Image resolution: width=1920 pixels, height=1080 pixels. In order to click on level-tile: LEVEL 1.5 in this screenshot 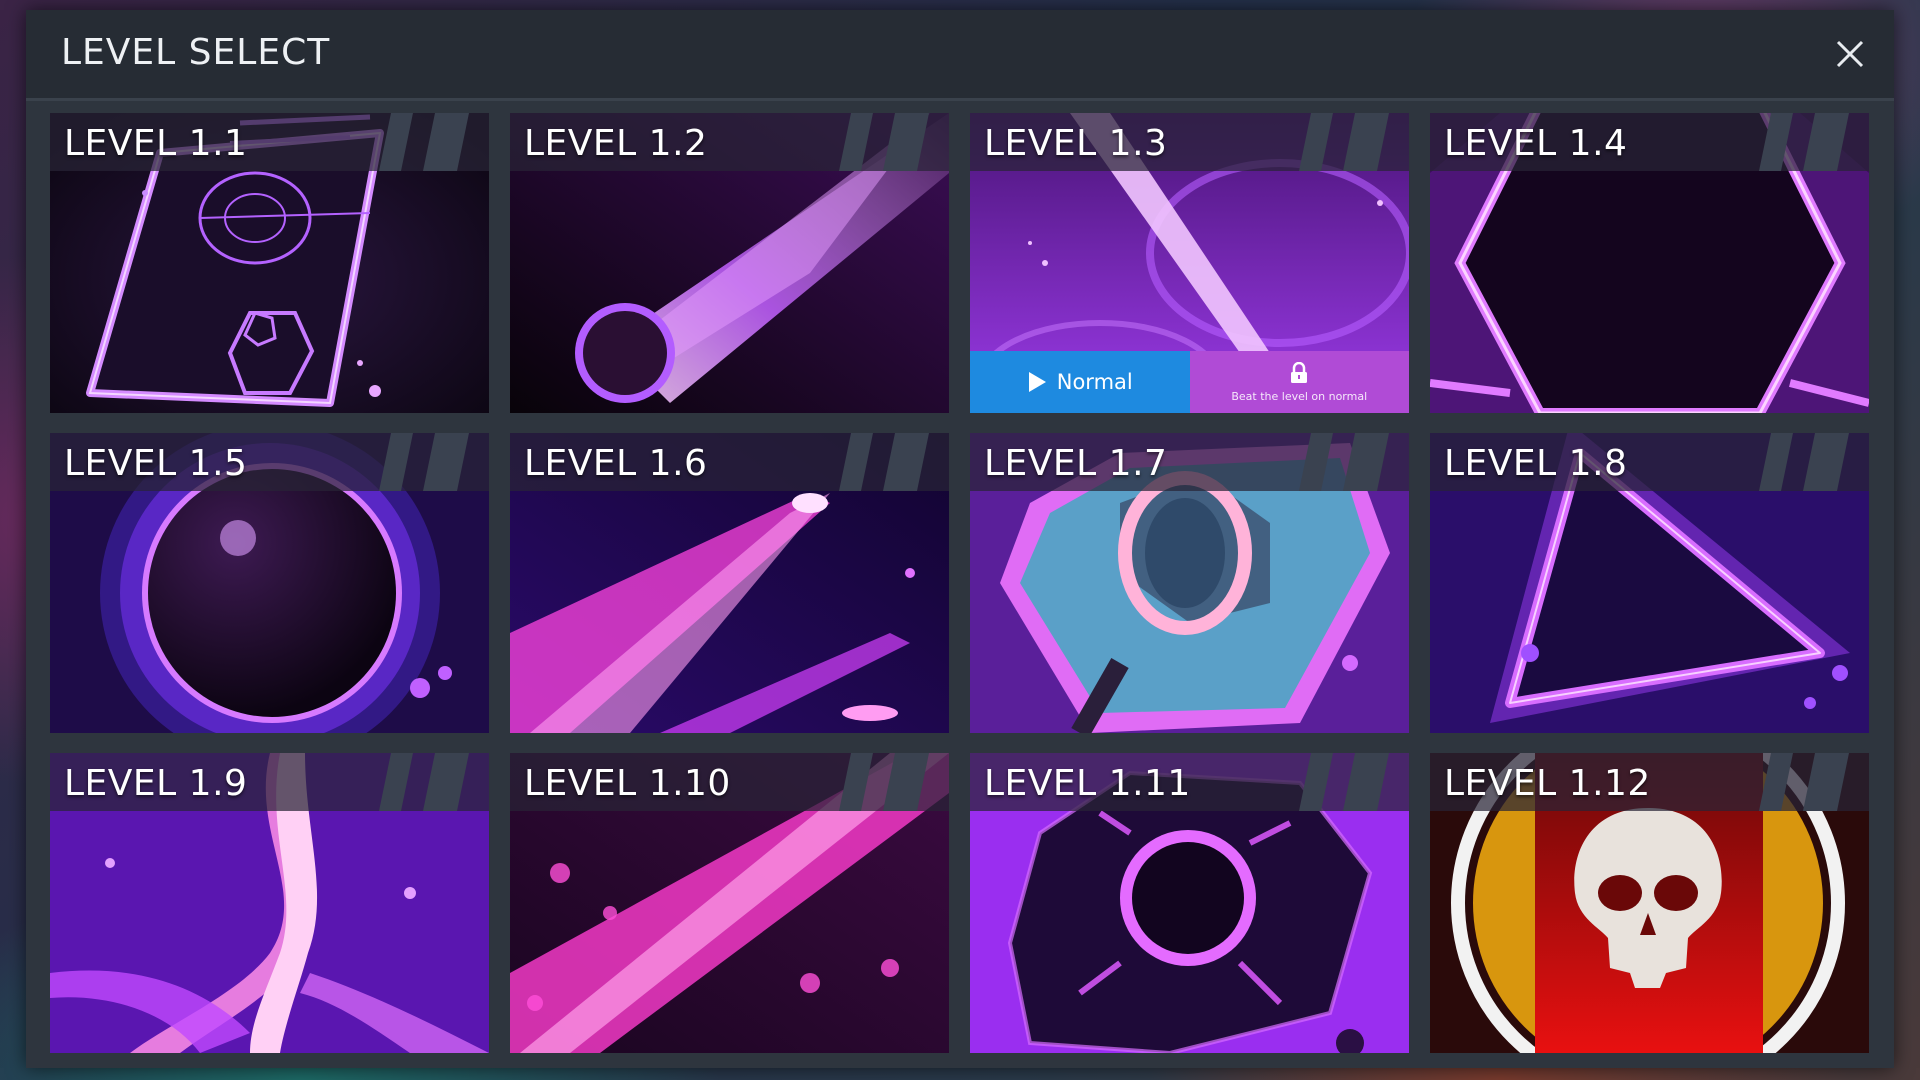, I will do `click(269, 583)`.